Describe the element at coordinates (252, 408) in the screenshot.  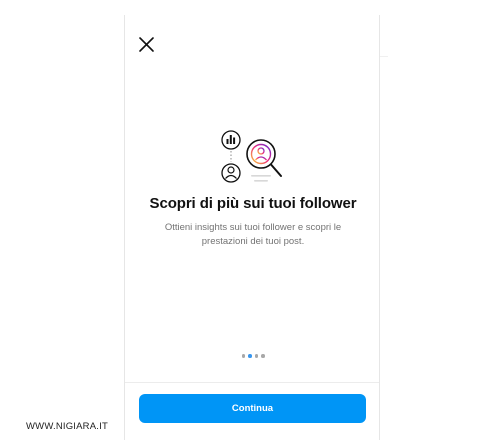
I see `continue-button: Continua` at that location.